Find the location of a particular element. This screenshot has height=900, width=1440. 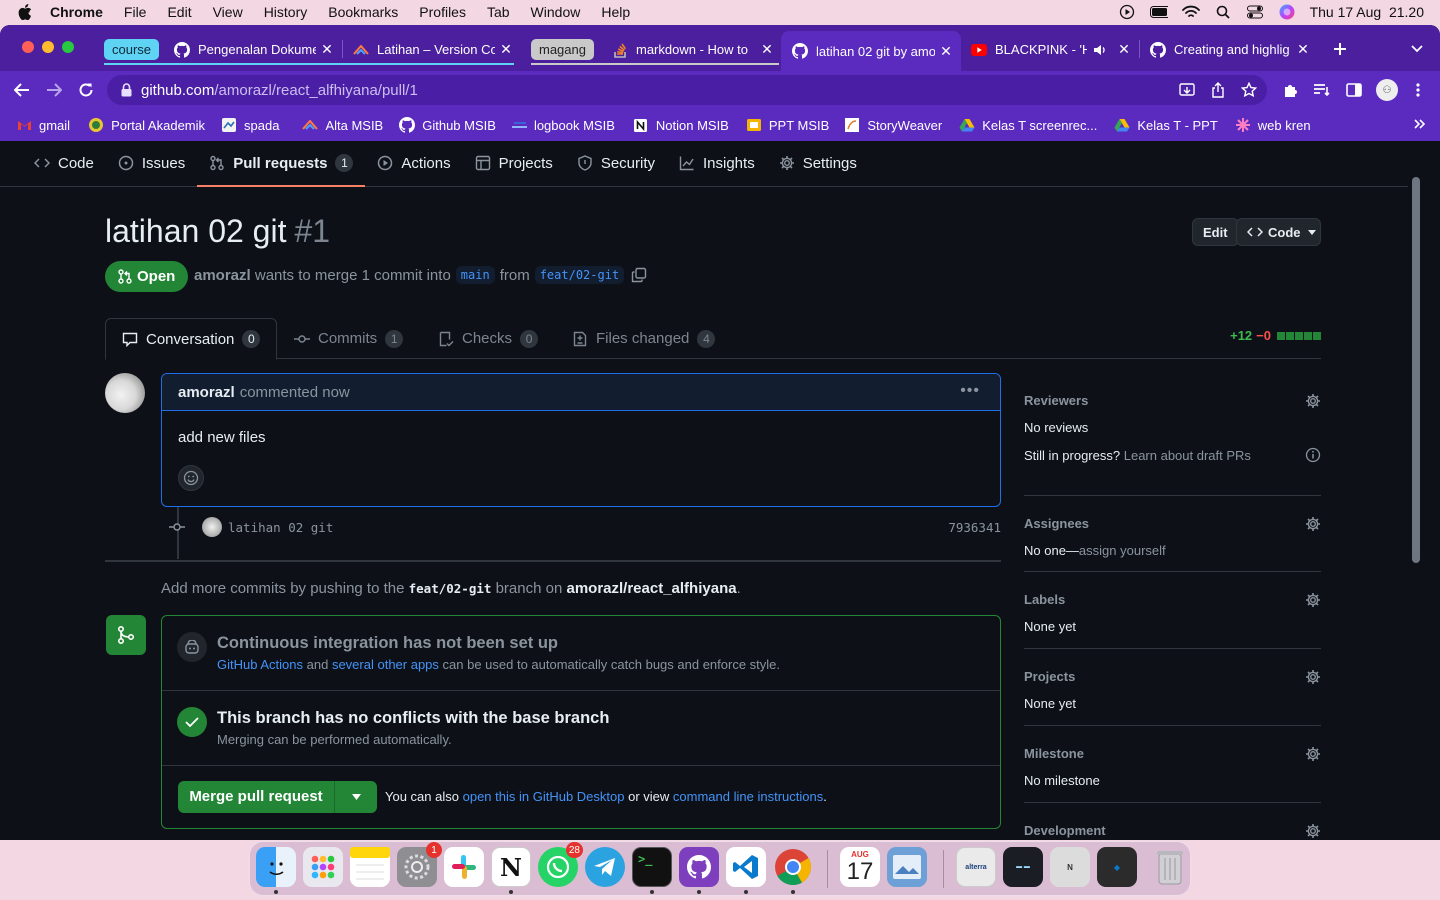

bookmark-ppt-msib: PPT MSIB is located at coordinates (787, 125).